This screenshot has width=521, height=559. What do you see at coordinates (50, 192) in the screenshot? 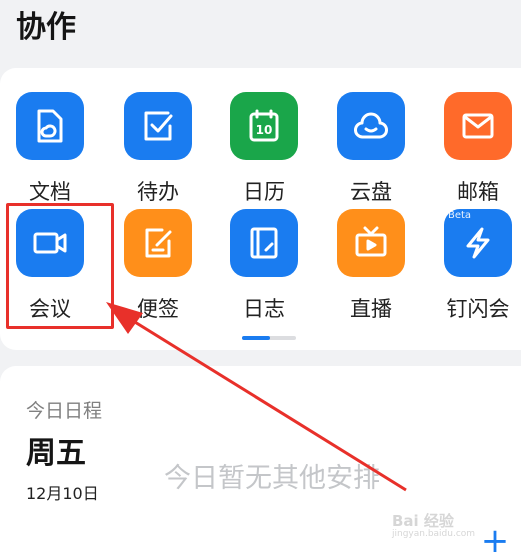
I see `app-label: 文档` at bounding box center [50, 192].